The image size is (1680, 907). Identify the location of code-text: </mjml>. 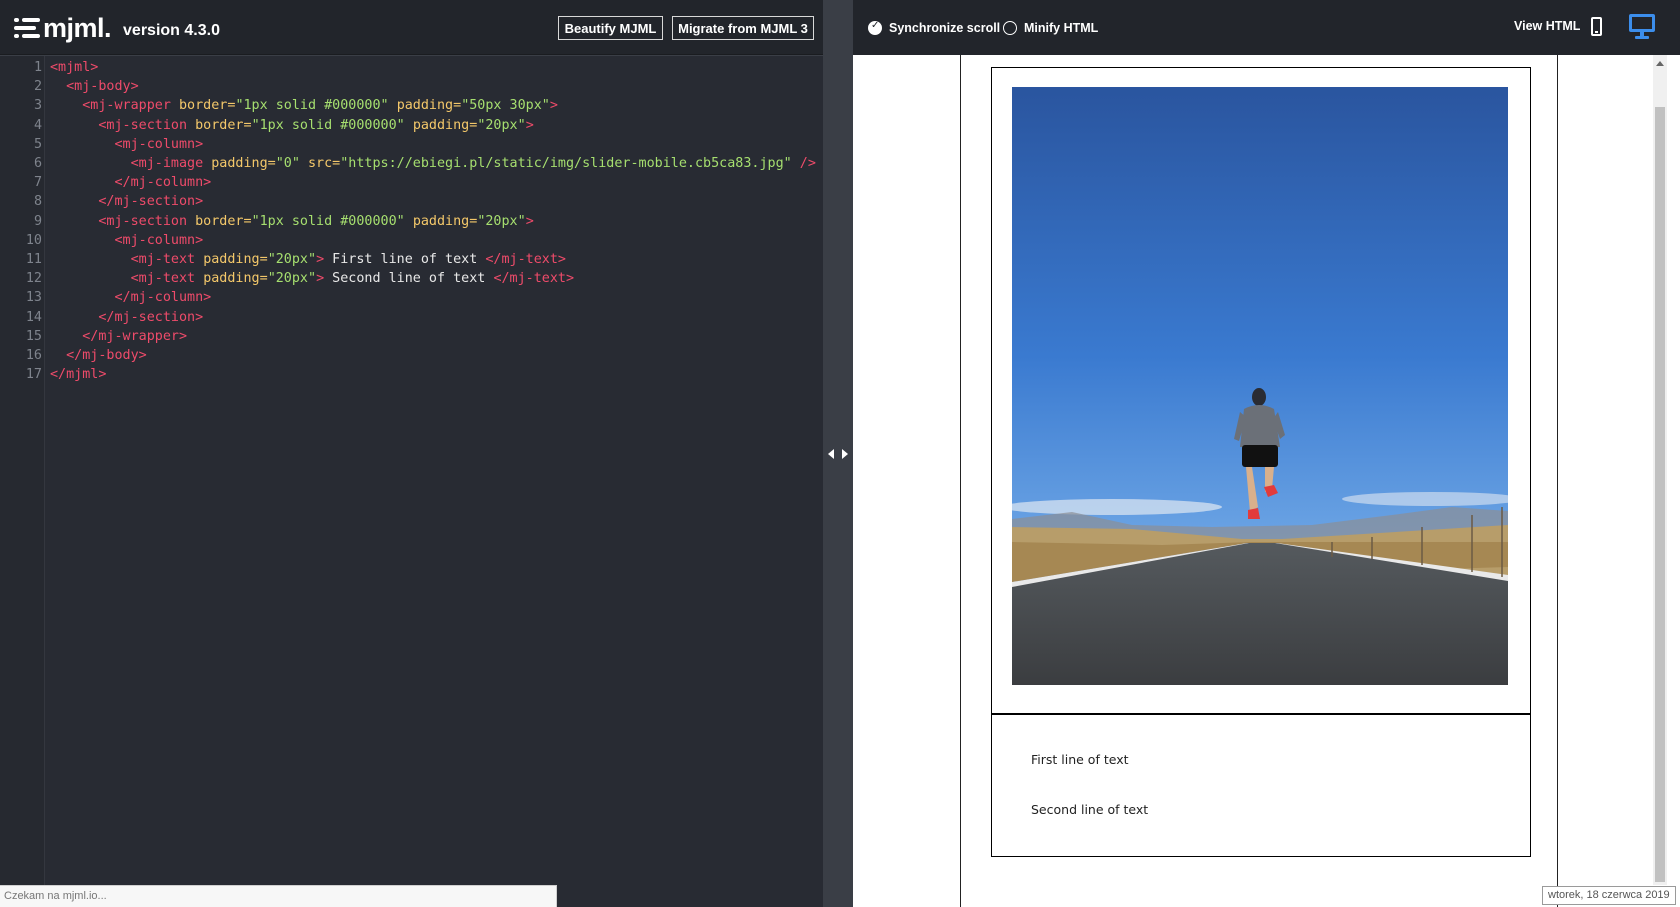
(78, 375).